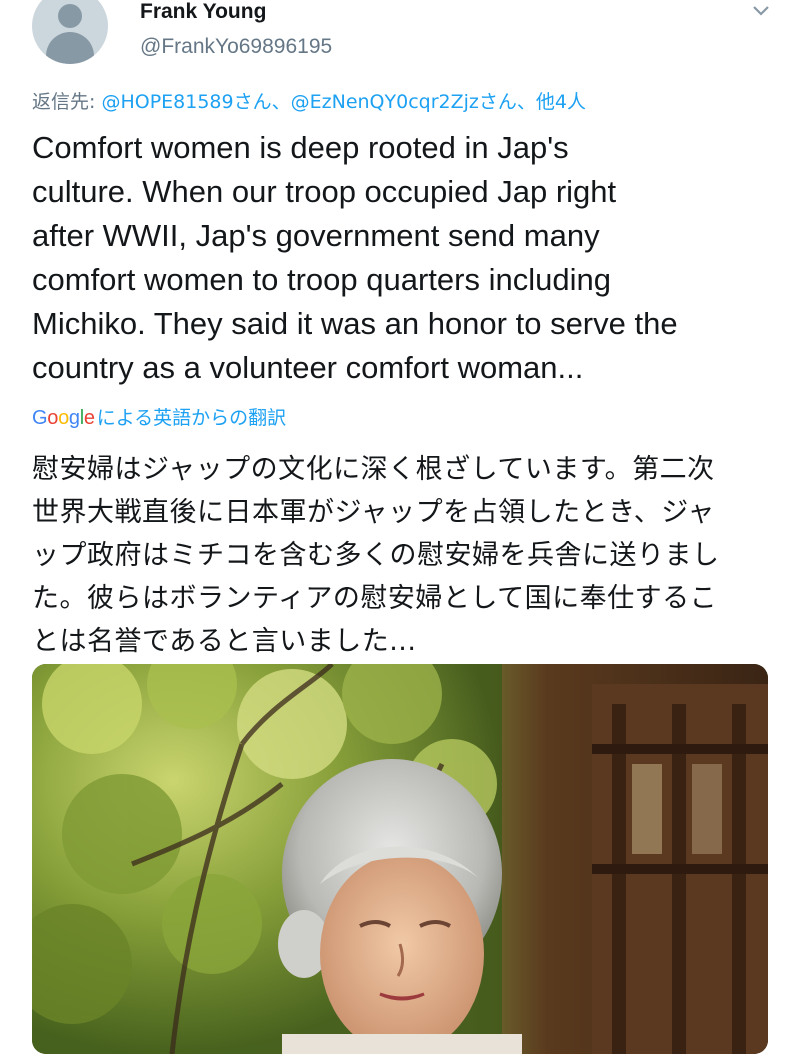 This screenshot has width=800, height=1054. Describe the element at coordinates (507, 102) in the screenshot. I see `reply-separator-2: さん、` at that location.